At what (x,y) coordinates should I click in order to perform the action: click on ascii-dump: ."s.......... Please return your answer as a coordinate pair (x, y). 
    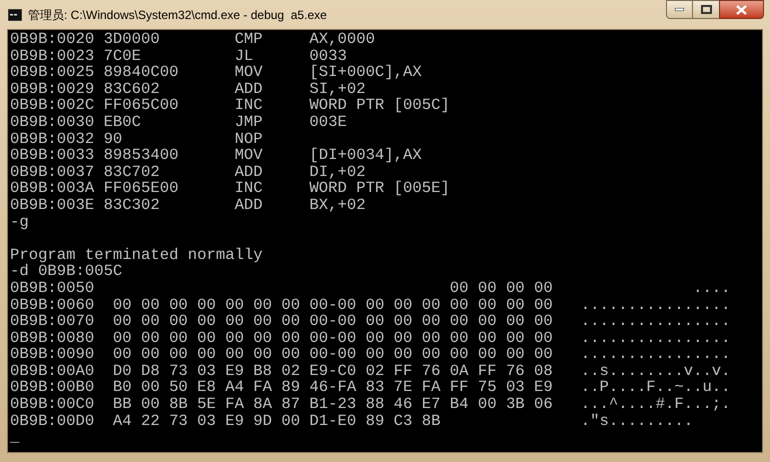
    Looking at the image, I should click on (637, 421).